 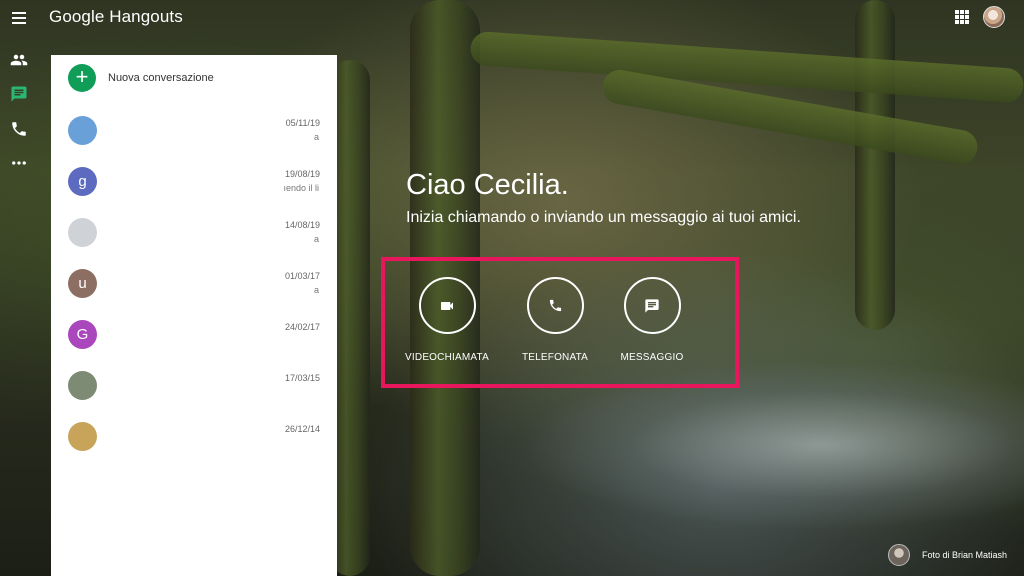 What do you see at coordinates (652, 305) in the screenshot?
I see `message-icon` at bounding box center [652, 305].